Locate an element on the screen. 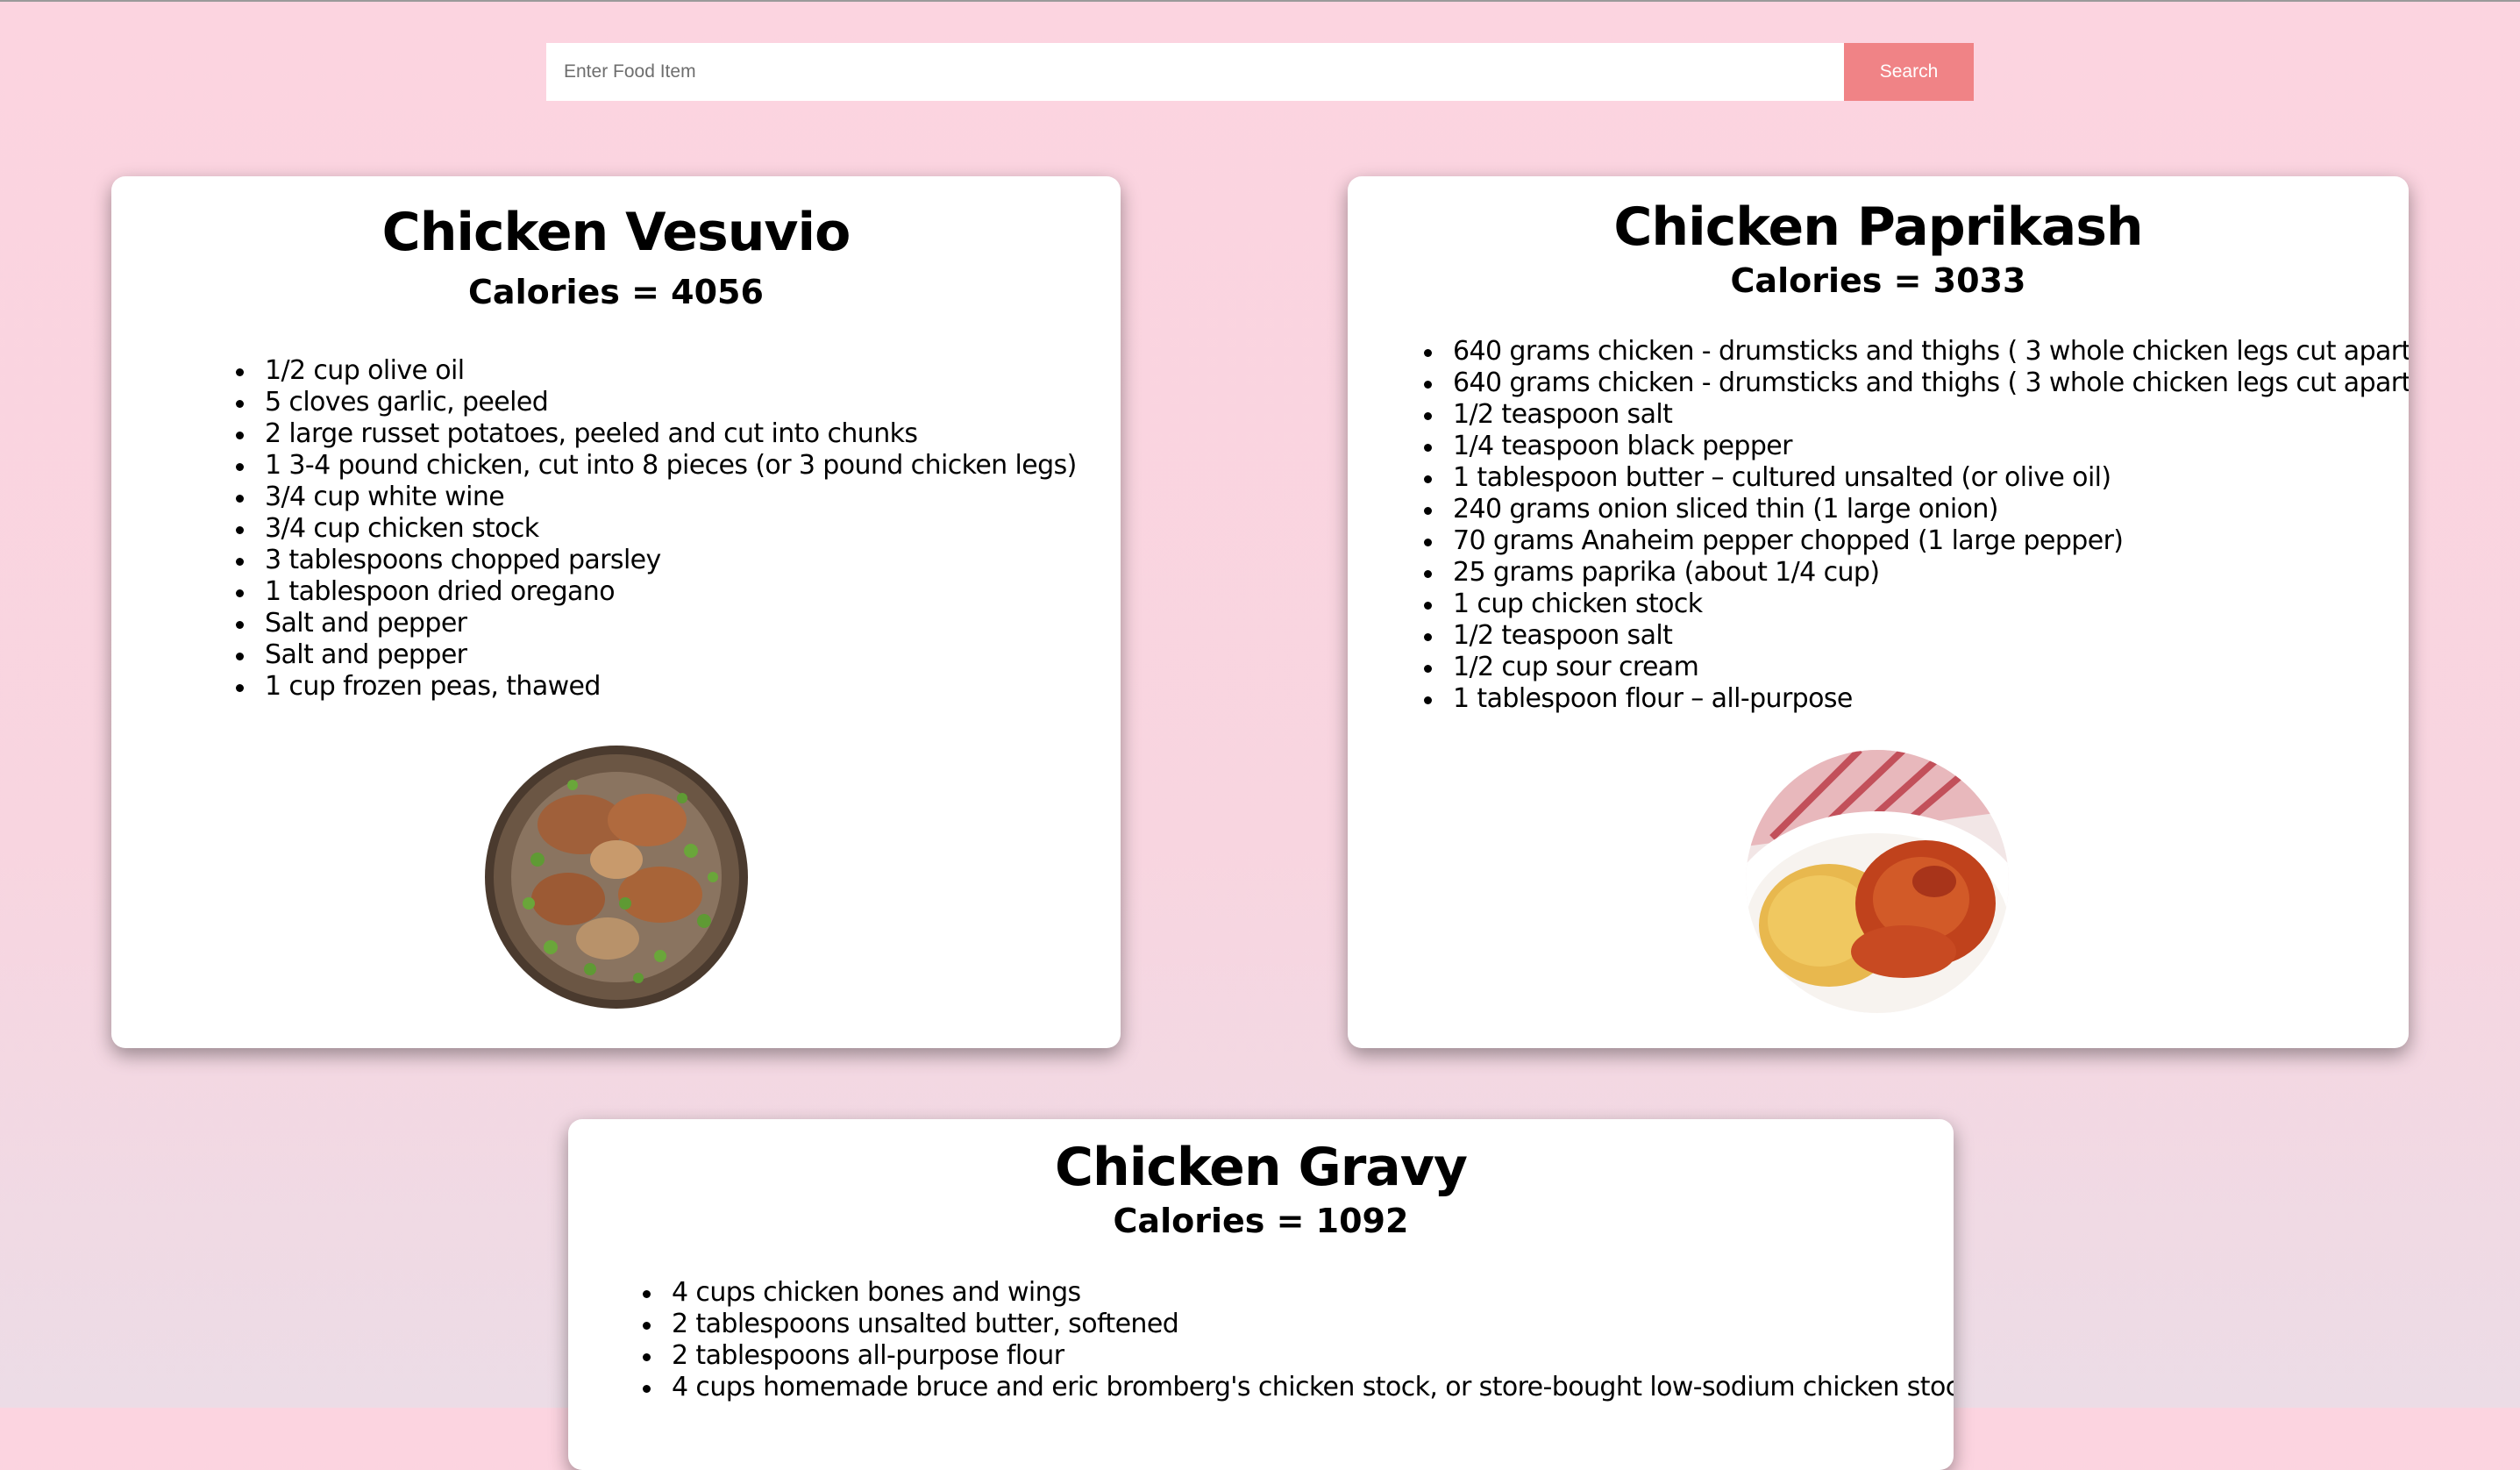  ingredient-item: 3 tablespoons chopped parsley is located at coordinates (656, 560).